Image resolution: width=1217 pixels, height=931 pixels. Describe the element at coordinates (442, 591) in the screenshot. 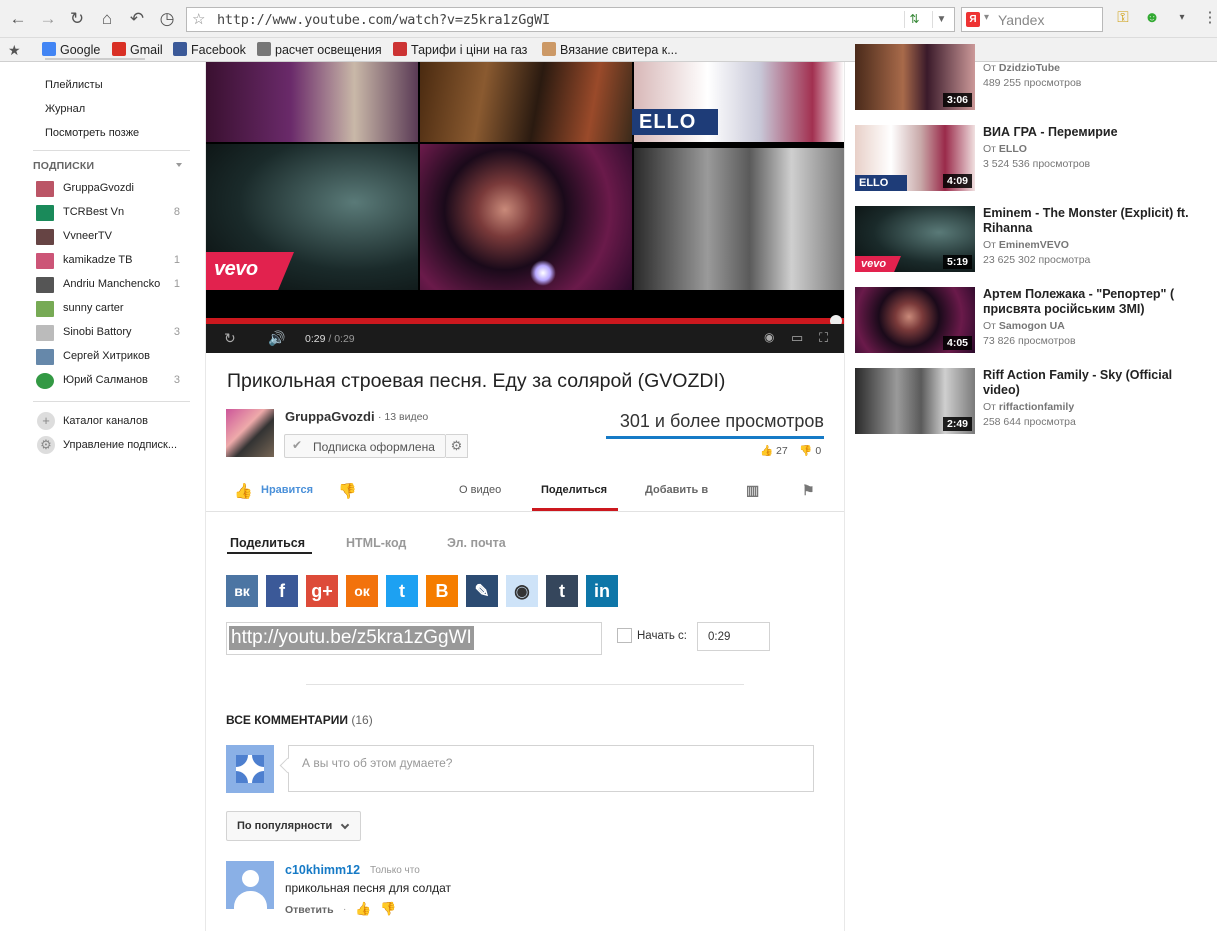

I see `blogger-share-button: B` at that location.